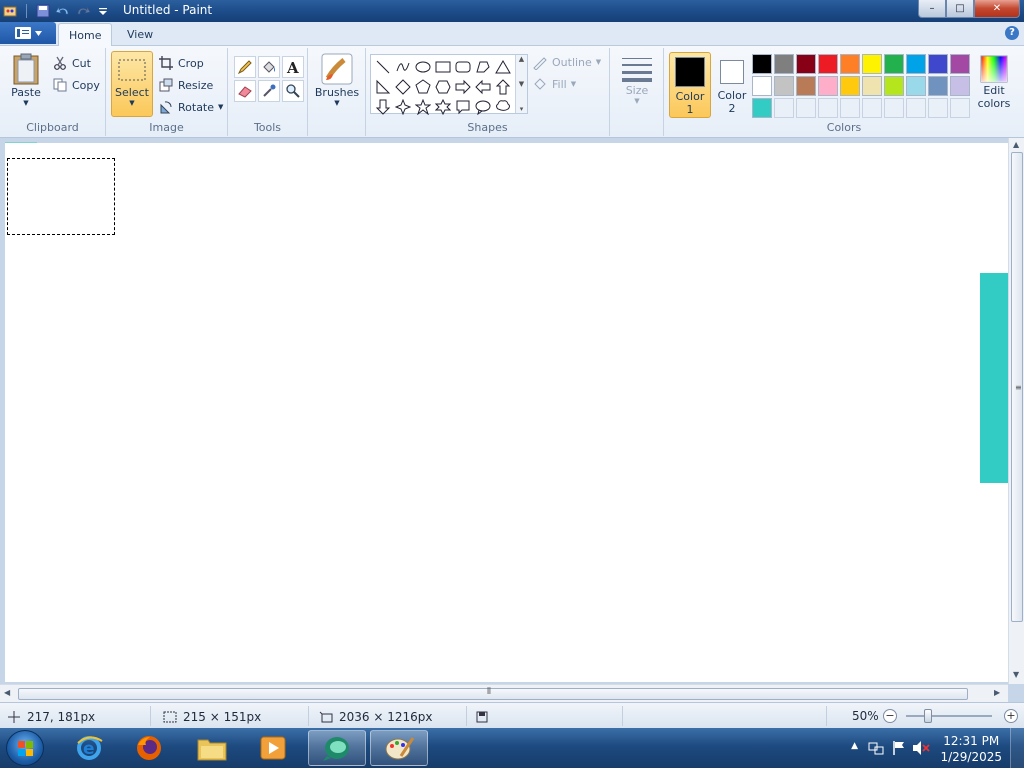 This screenshot has width=1024, height=768. What do you see at coordinates (140, 35) in the screenshot?
I see `tab-view: View` at bounding box center [140, 35].